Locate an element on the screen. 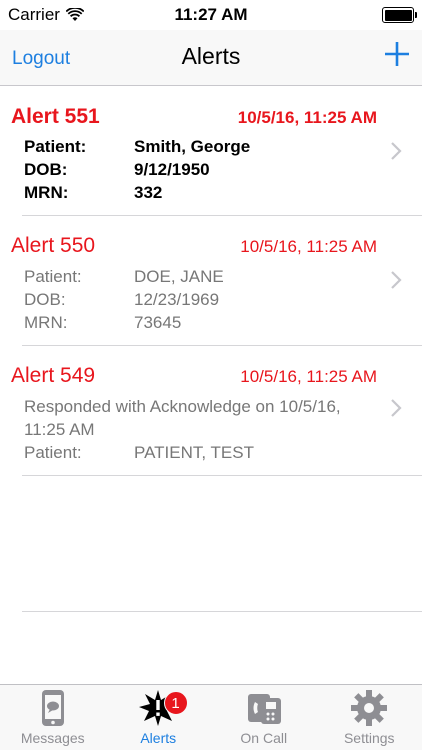  status-bar: Carrier 11:27 AM is located at coordinates (211, 15).